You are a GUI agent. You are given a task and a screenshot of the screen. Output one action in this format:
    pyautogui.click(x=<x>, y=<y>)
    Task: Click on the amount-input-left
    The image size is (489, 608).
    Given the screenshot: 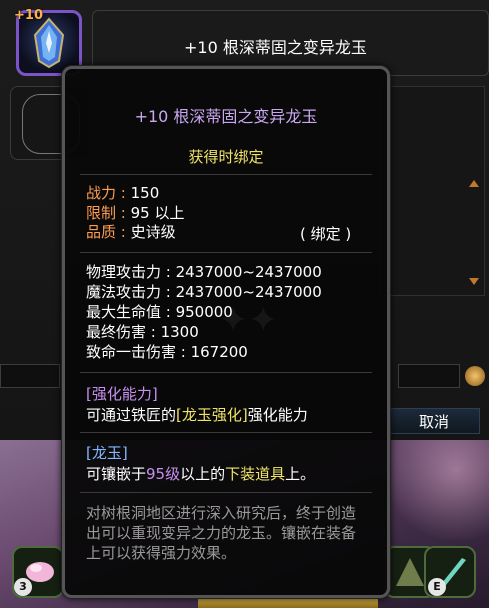 What is the action you would take?
    pyautogui.click(x=30, y=376)
    